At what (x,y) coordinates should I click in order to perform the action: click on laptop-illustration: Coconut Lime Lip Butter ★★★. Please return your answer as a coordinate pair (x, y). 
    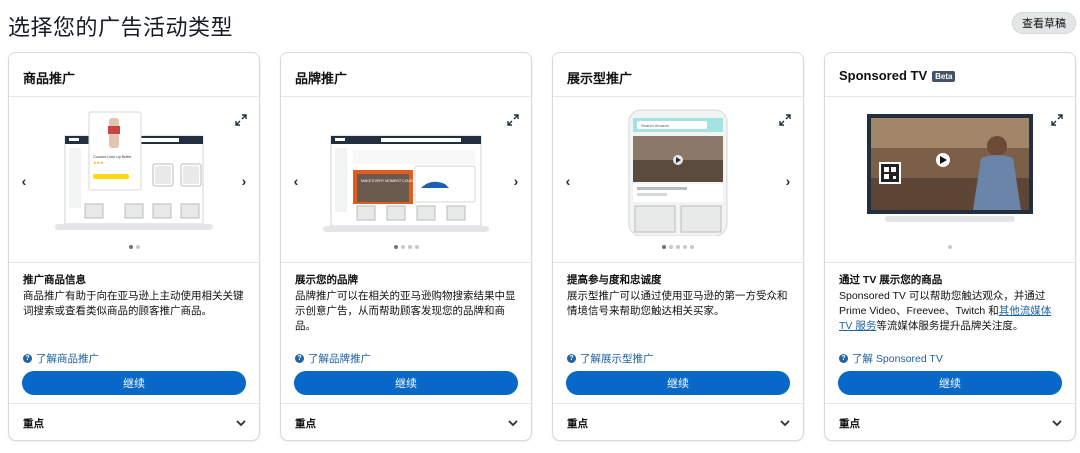
    Looking at the image, I should click on (134, 170).